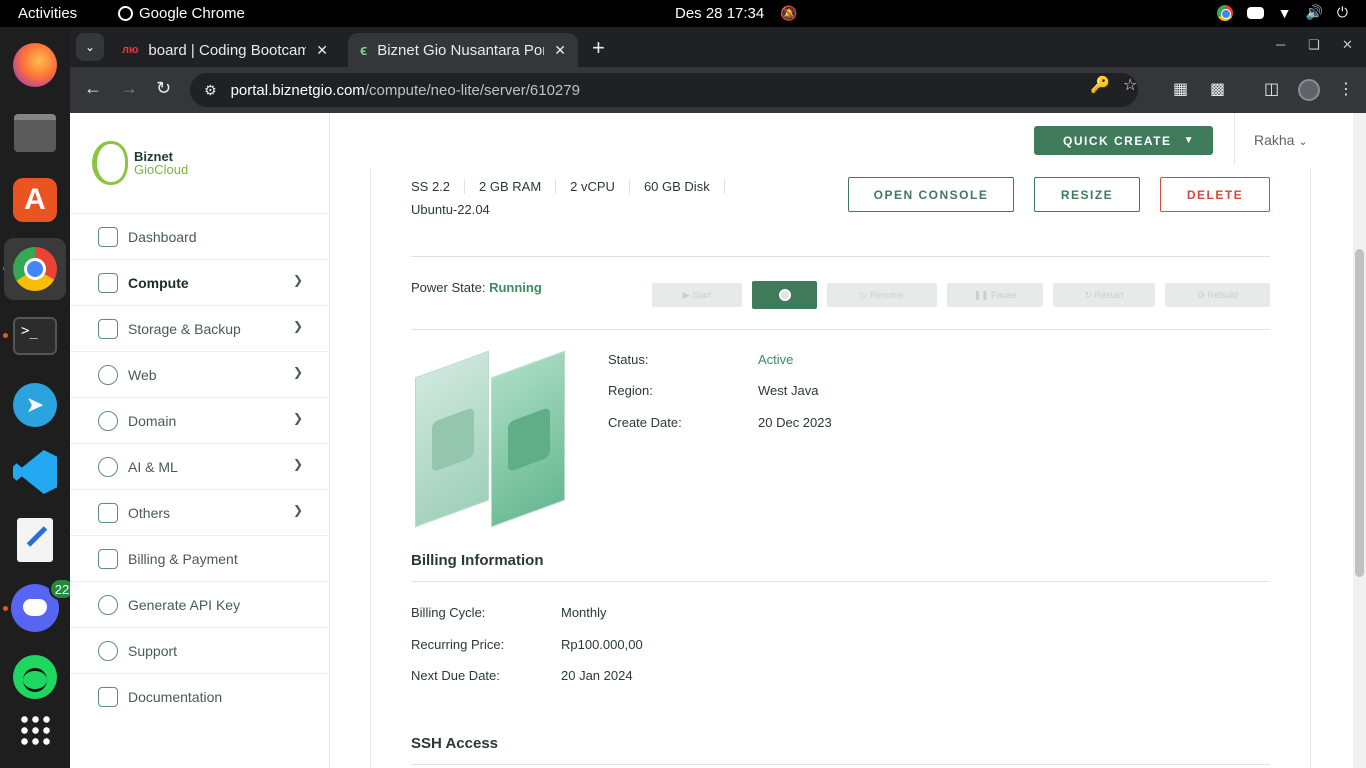  I want to click on create-date-label: Create Date:, so click(645, 422).